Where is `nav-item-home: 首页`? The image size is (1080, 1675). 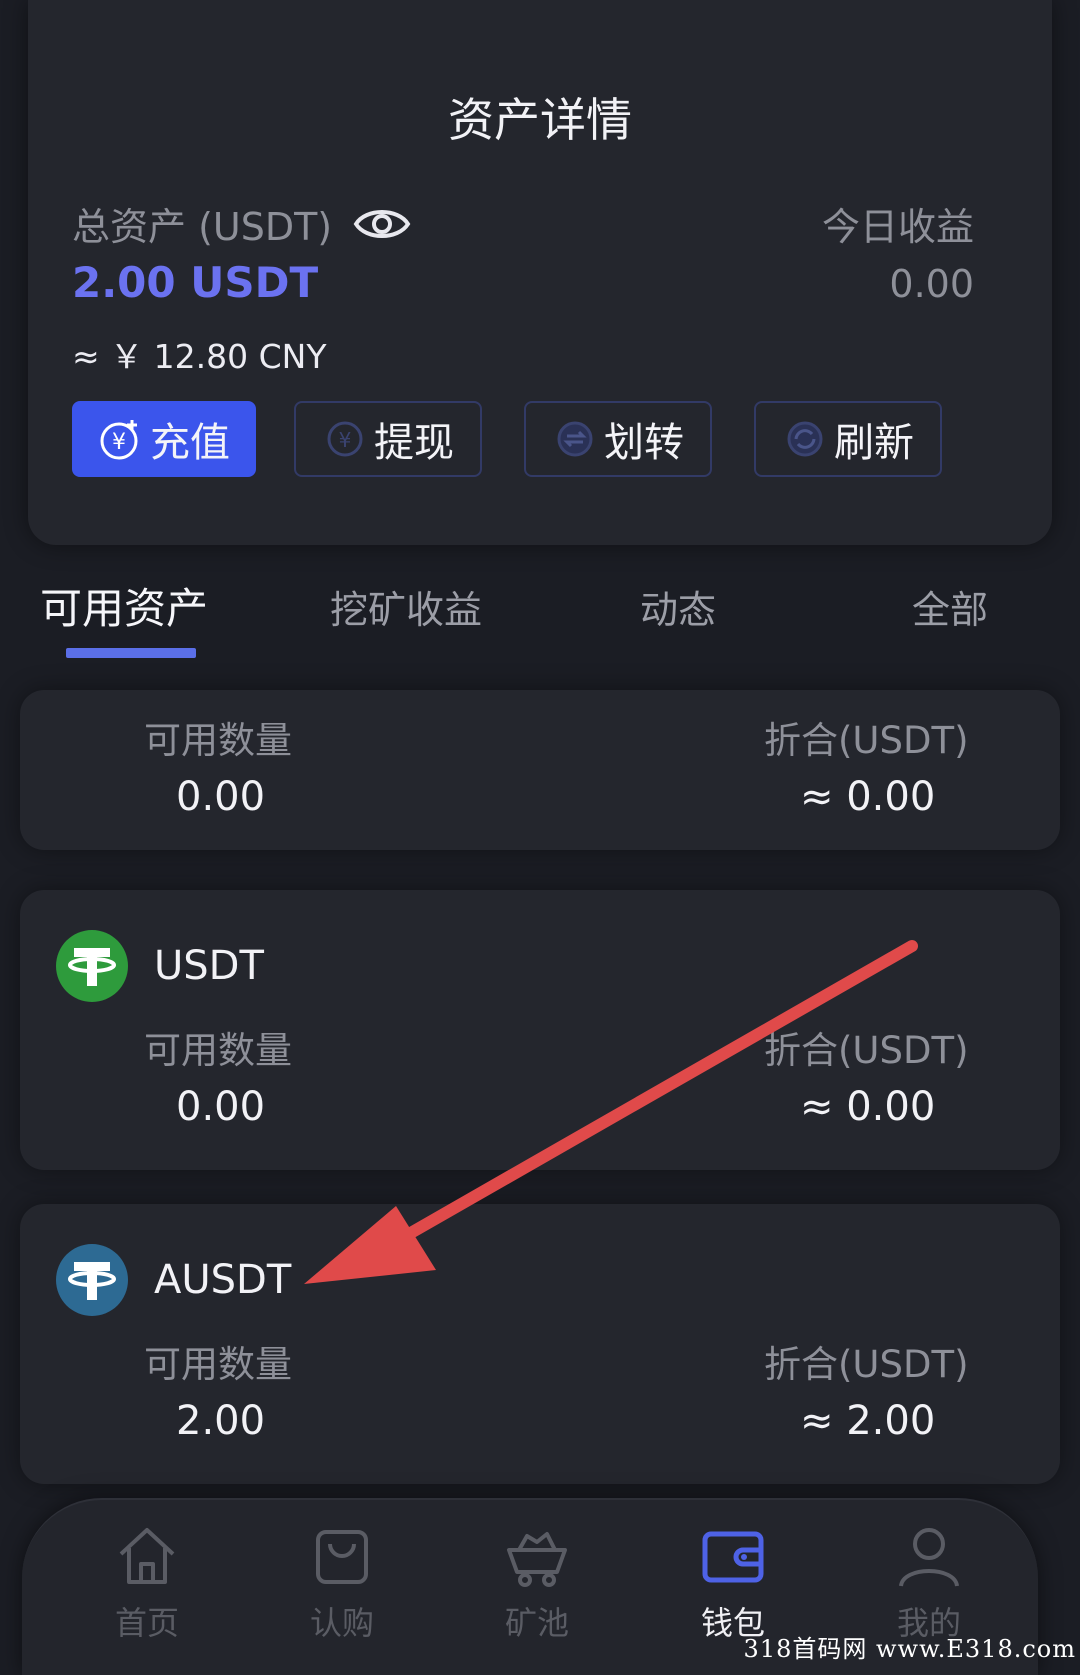 nav-item-home: 首页 is located at coordinates (147, 1582).